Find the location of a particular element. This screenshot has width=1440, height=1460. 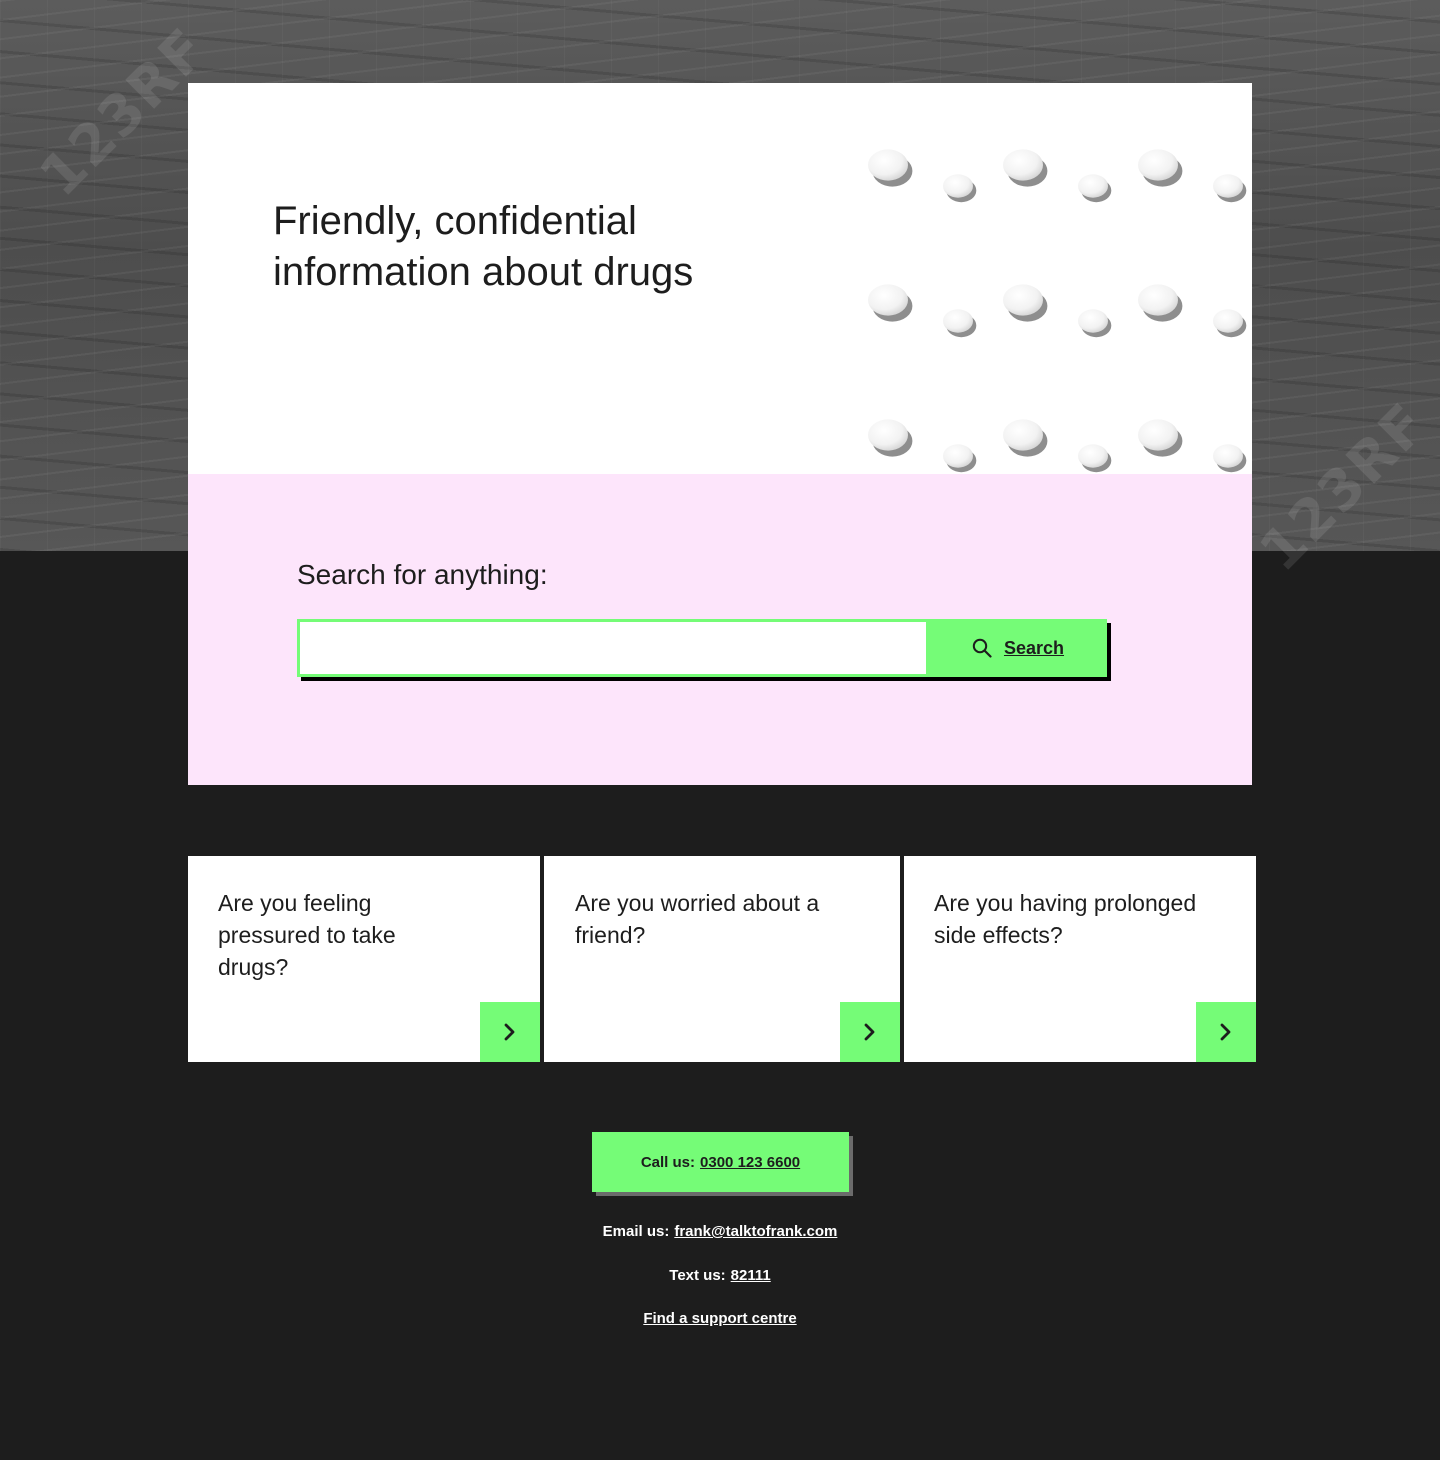

call-us-number: 0300 123 6600 is located at coordinates (750, 1162).